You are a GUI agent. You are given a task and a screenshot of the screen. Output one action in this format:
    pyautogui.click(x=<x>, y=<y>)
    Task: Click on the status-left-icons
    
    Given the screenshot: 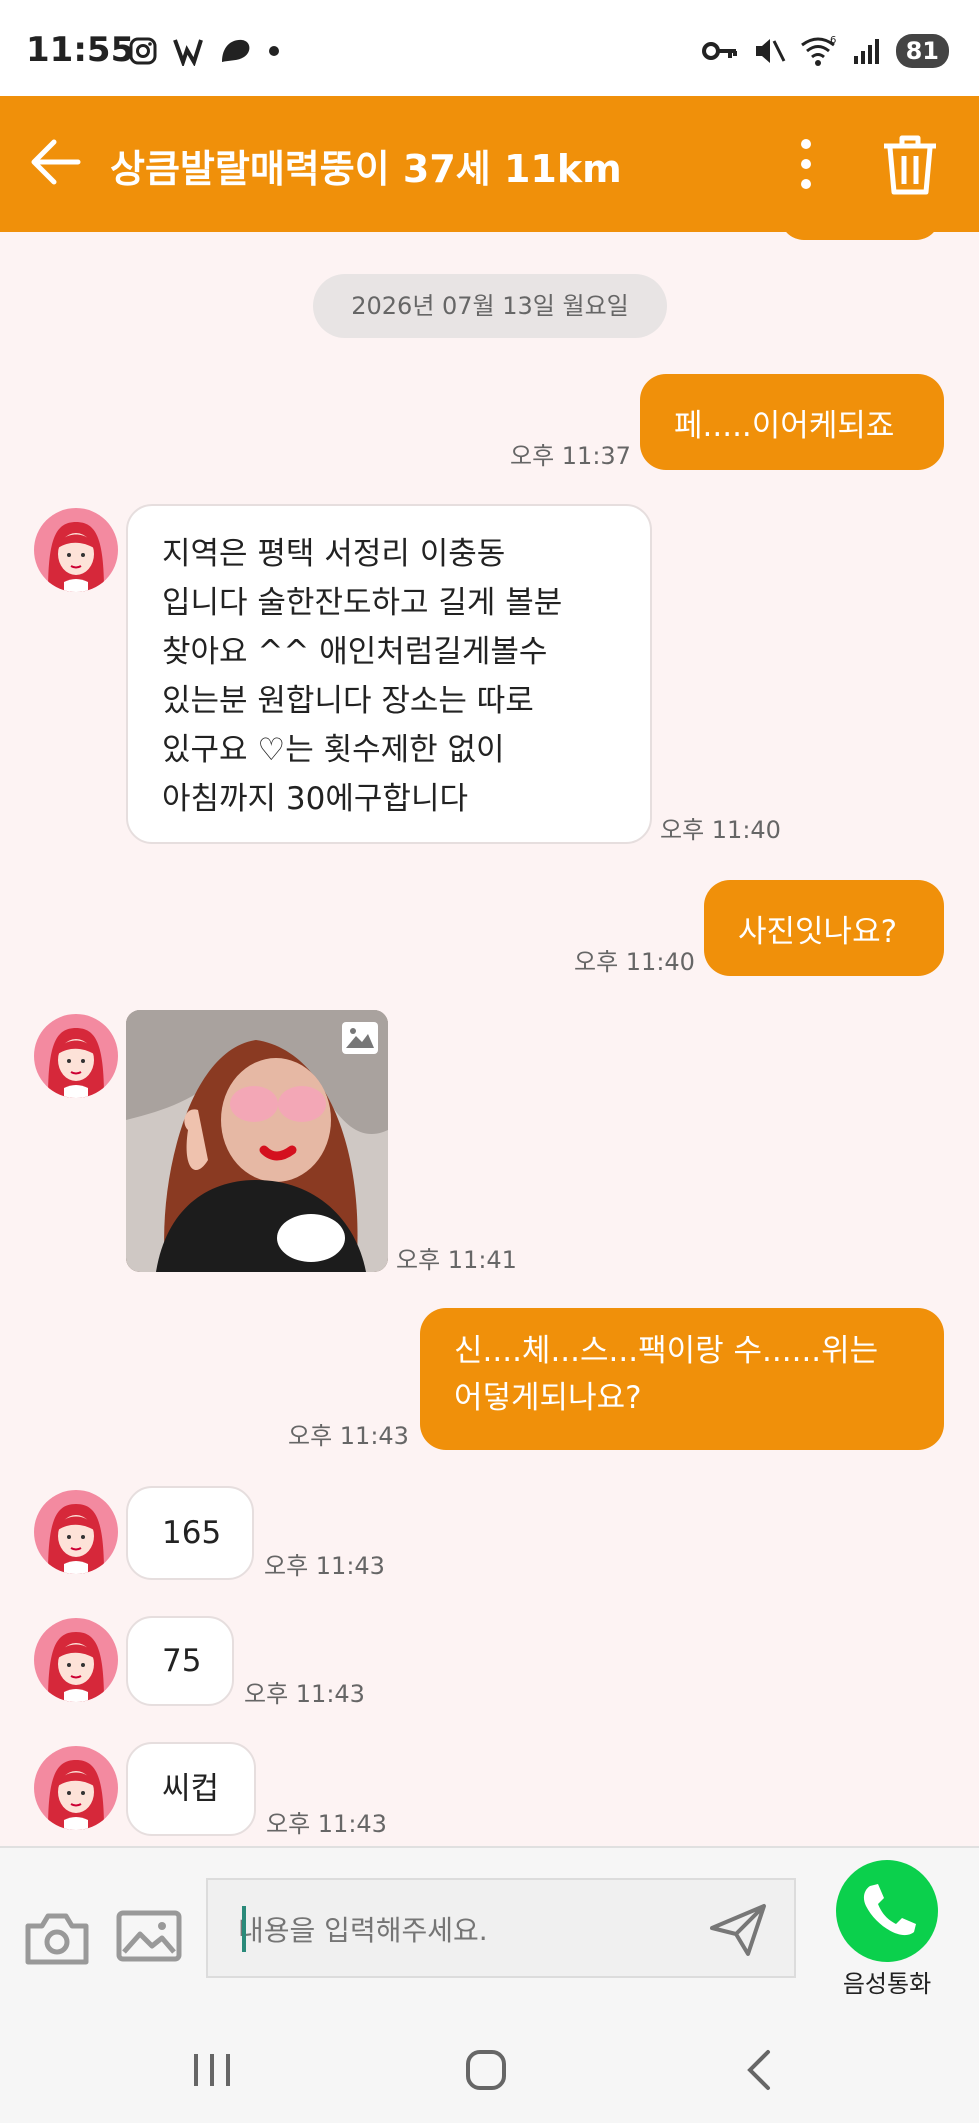 What is the action you would take?
    pyautogui.click(x=204, y=51)
    